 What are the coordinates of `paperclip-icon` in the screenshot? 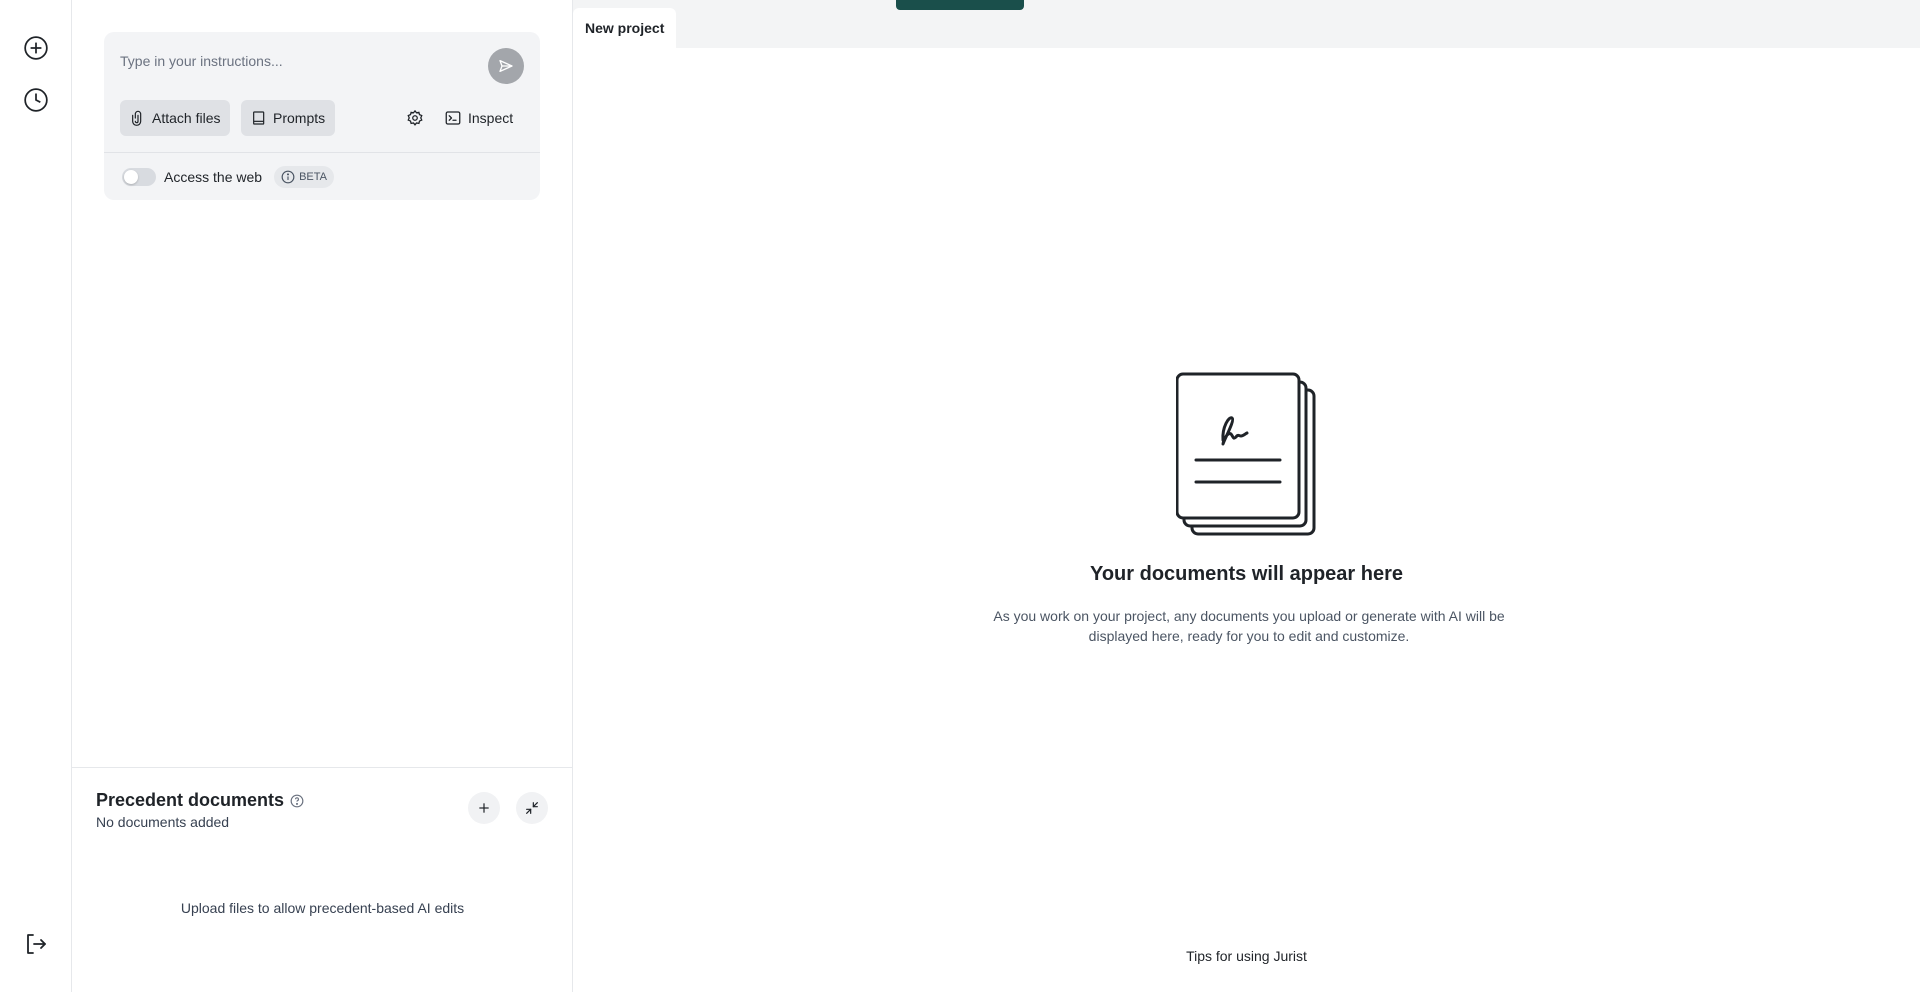 It's located at (137, 118).